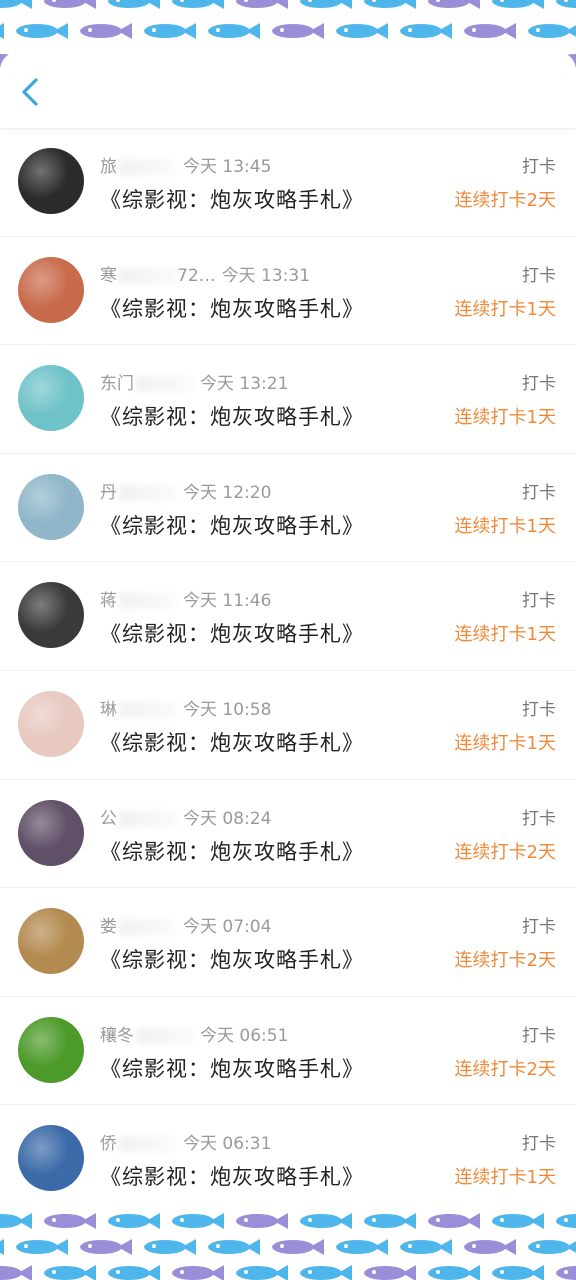  I want to click on timestamp: 今天 06:31, so click(227, 1144).